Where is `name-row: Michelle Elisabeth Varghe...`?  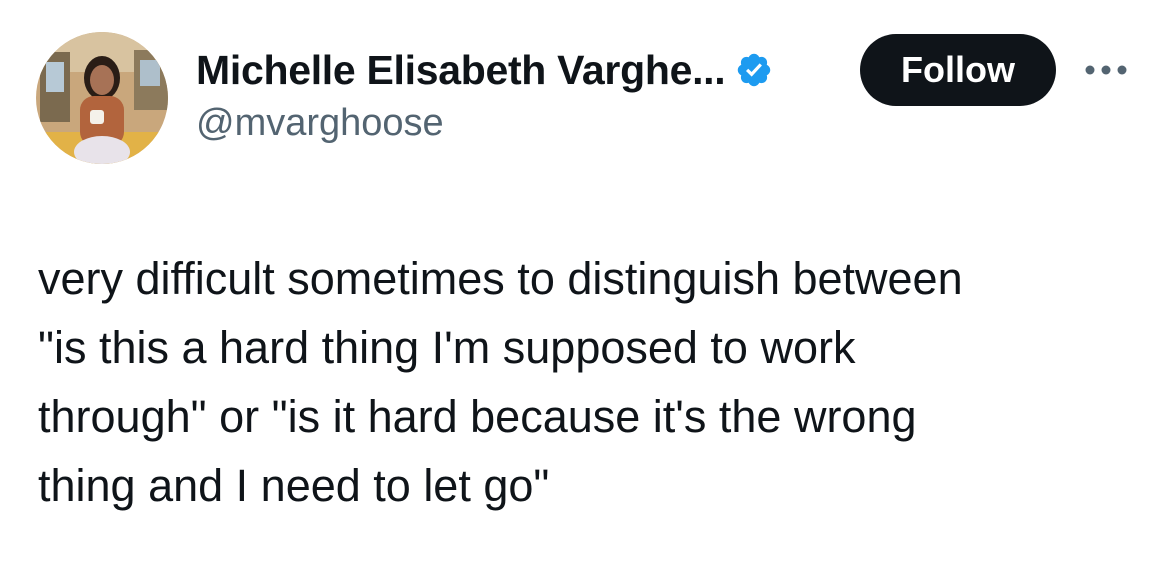
name-row: Michelle Elisabeth Varghe... is located at coordinates (484, 70).